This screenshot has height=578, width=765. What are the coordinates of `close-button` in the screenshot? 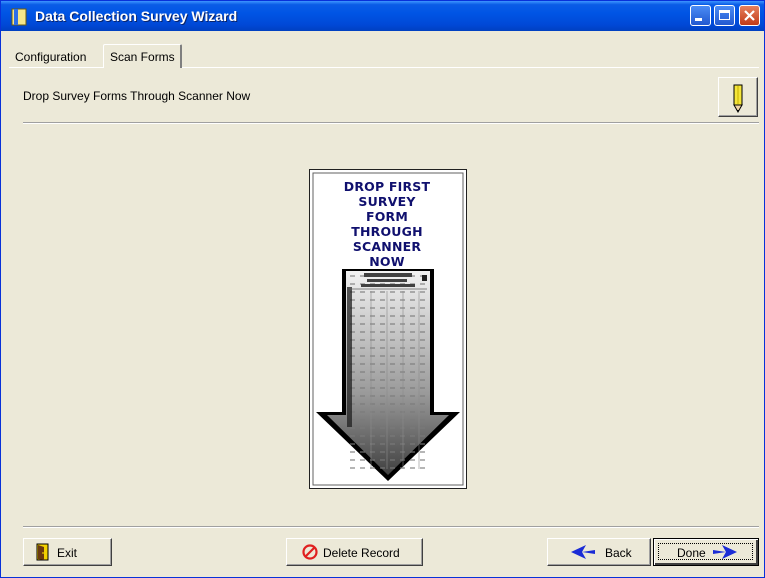 It's located at (749, 15).